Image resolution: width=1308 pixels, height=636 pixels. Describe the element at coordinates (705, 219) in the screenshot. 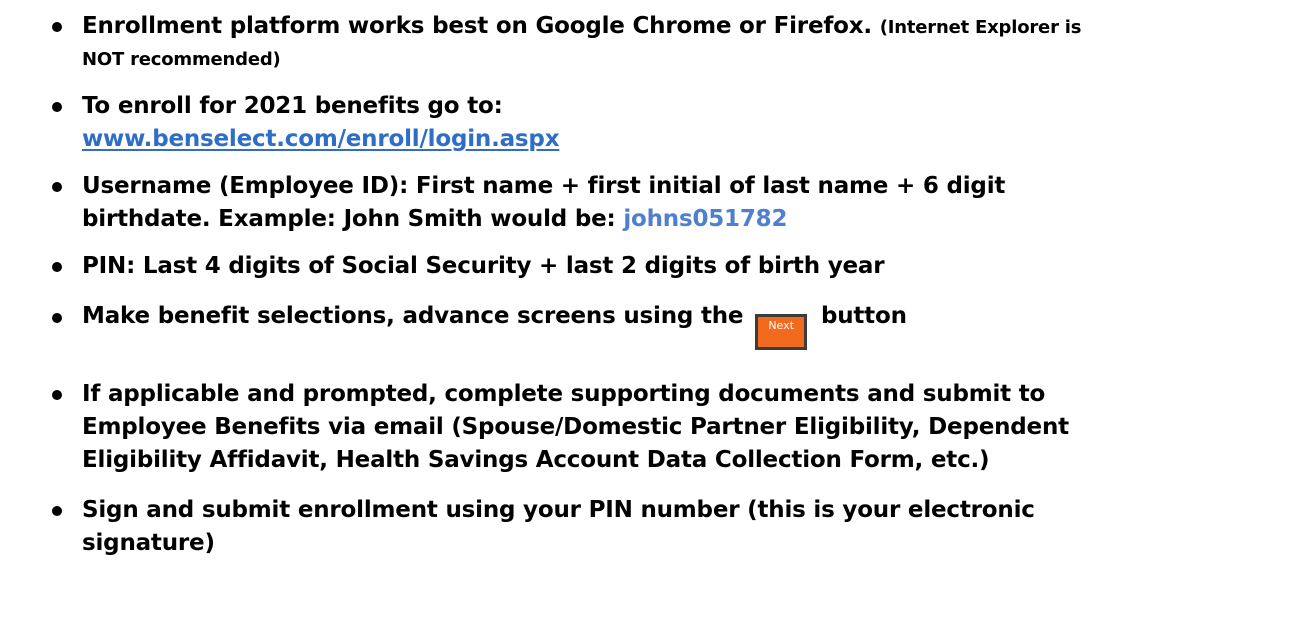

I see `username-example: johns051782` at that location.